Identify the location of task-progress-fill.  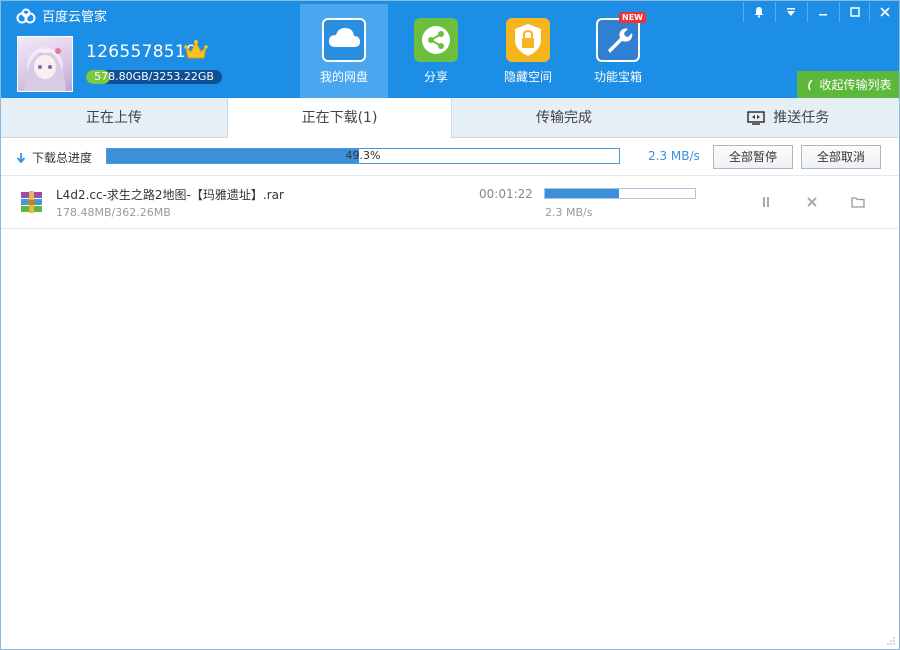
(582, 193).